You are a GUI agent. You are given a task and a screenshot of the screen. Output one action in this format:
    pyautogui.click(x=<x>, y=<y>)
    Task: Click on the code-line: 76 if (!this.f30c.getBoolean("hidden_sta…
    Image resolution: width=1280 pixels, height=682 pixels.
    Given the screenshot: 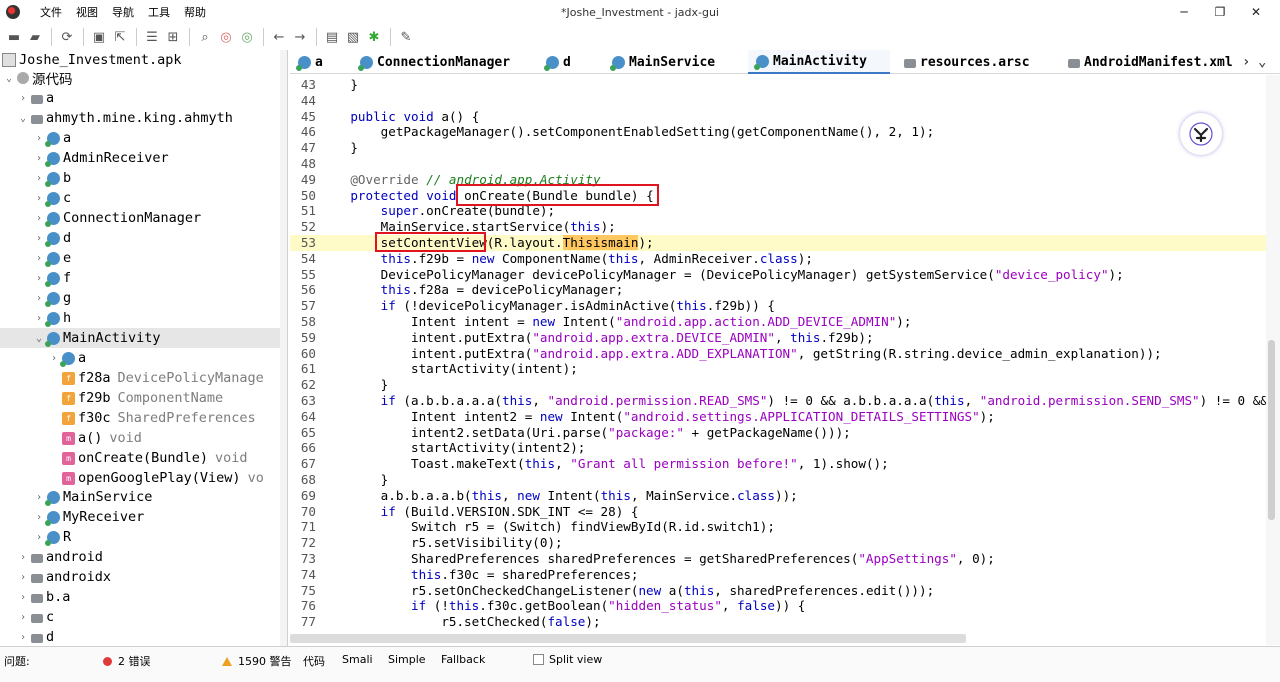 What is the action you would take?
    pyautogui.click(x=782, y=606)
    